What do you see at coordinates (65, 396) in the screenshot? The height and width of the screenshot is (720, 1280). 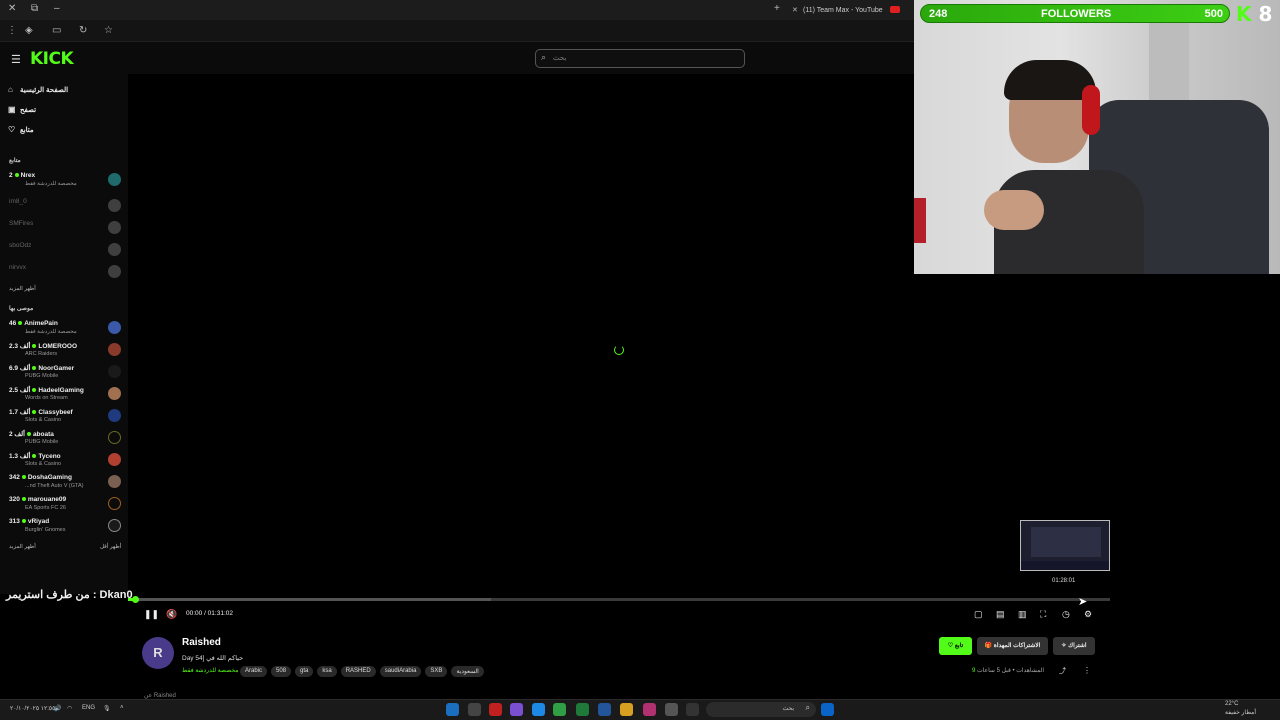 I see `channel-item-hadeelgaming: 2.5 ألف HadeelGaming Words on Stream` at bounding box center [65, 396].